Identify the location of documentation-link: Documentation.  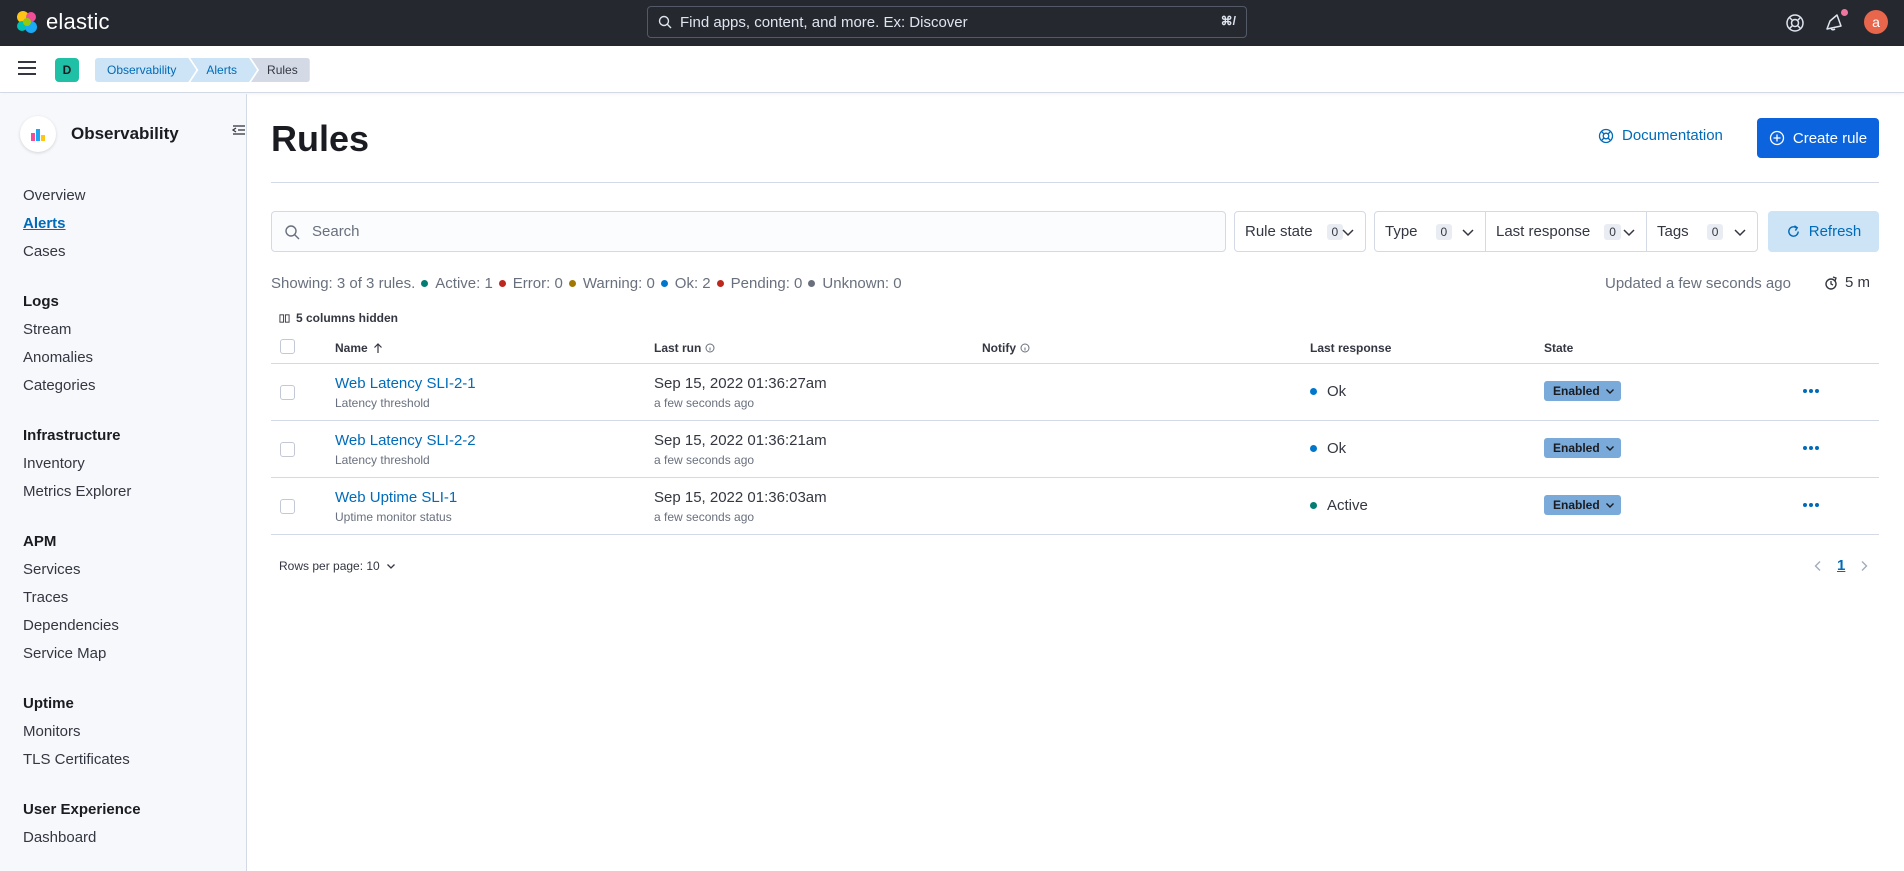
(1660, 135).